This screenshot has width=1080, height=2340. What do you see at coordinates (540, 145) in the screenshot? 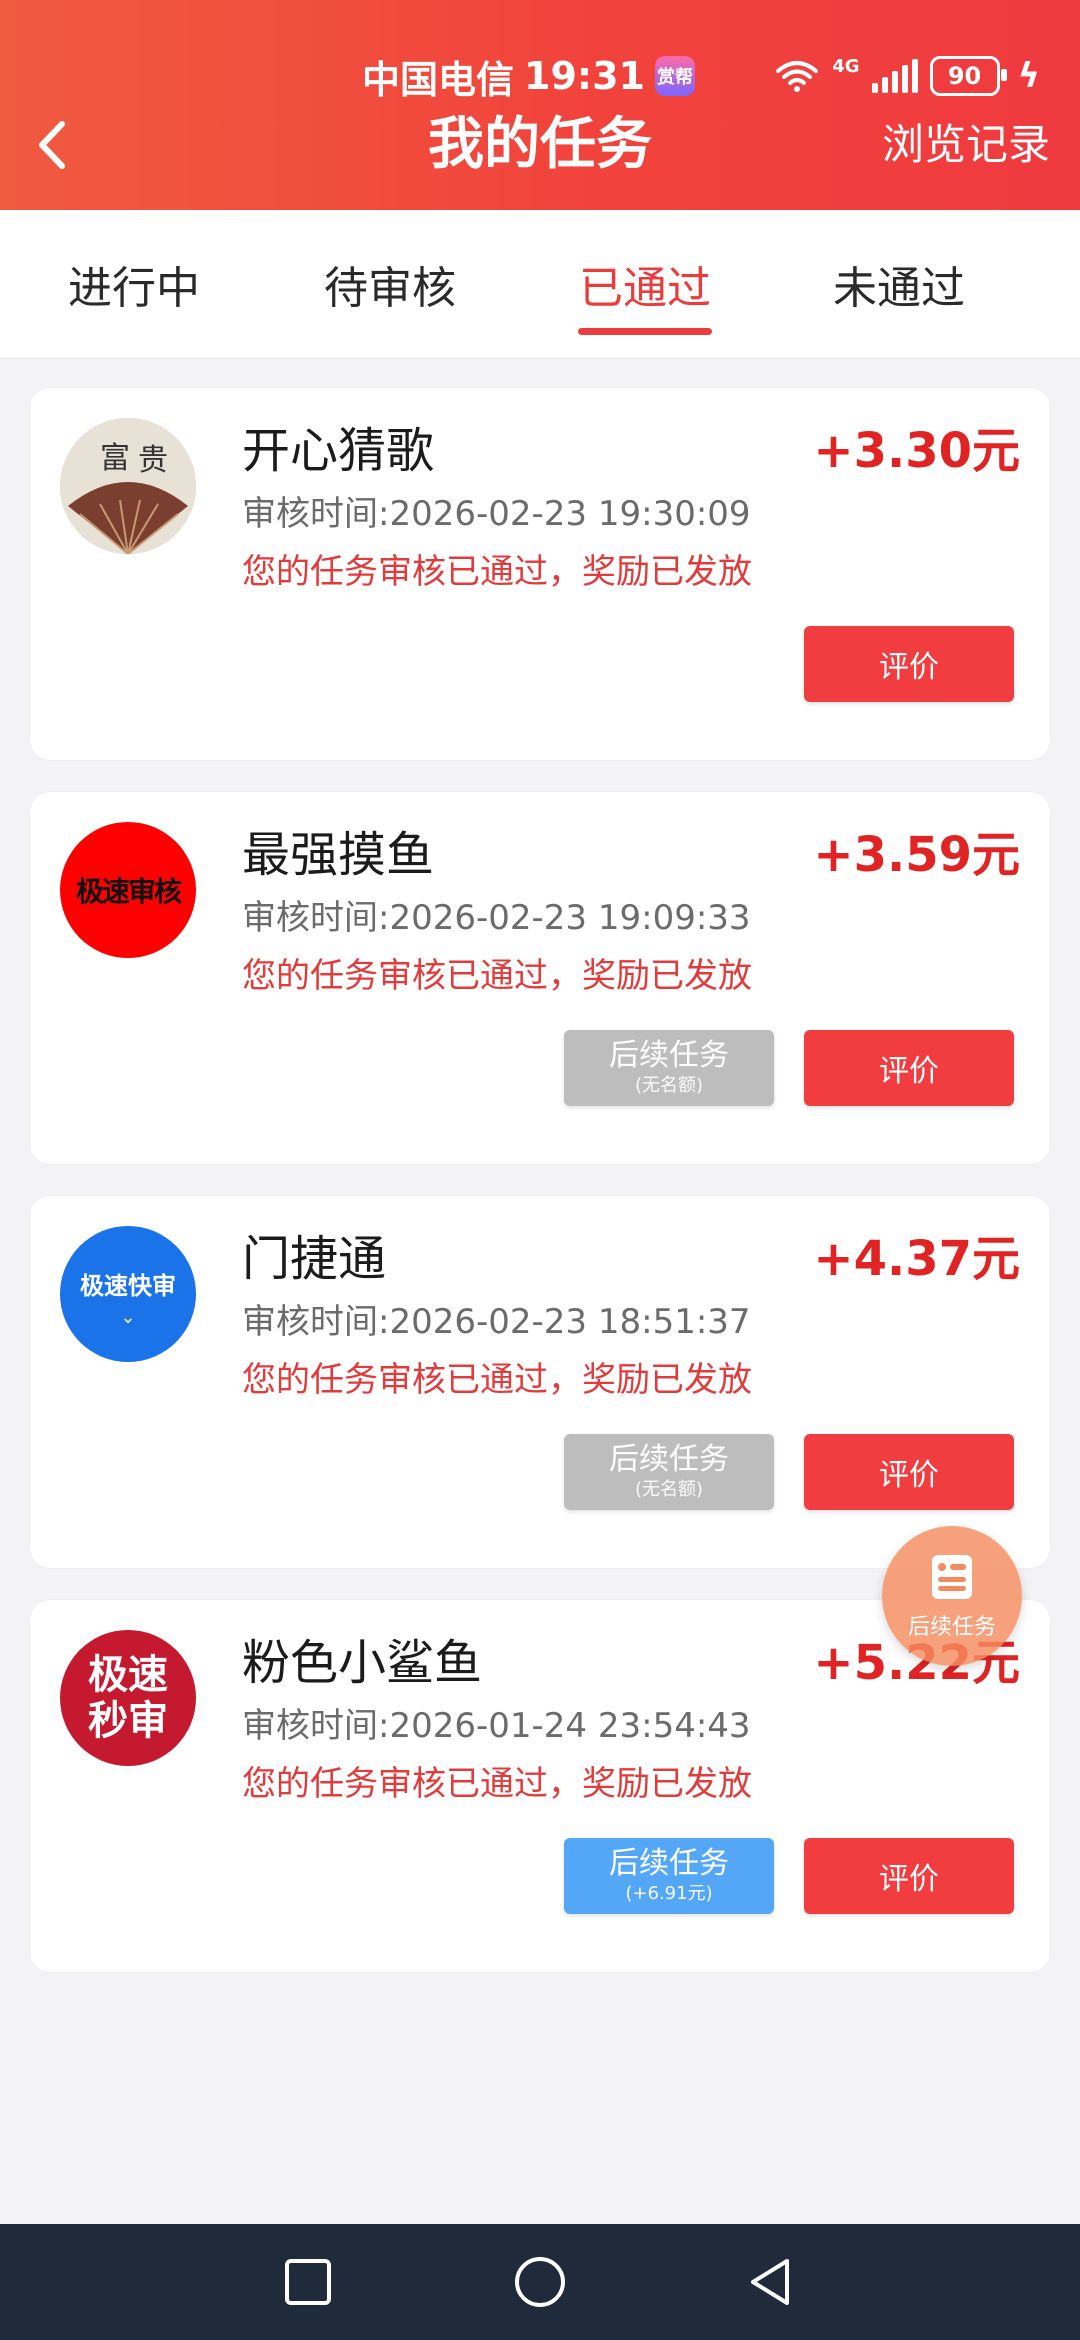
I see `nav-bar: 我的任务 浏览记录` at bounding box center [540, 145].